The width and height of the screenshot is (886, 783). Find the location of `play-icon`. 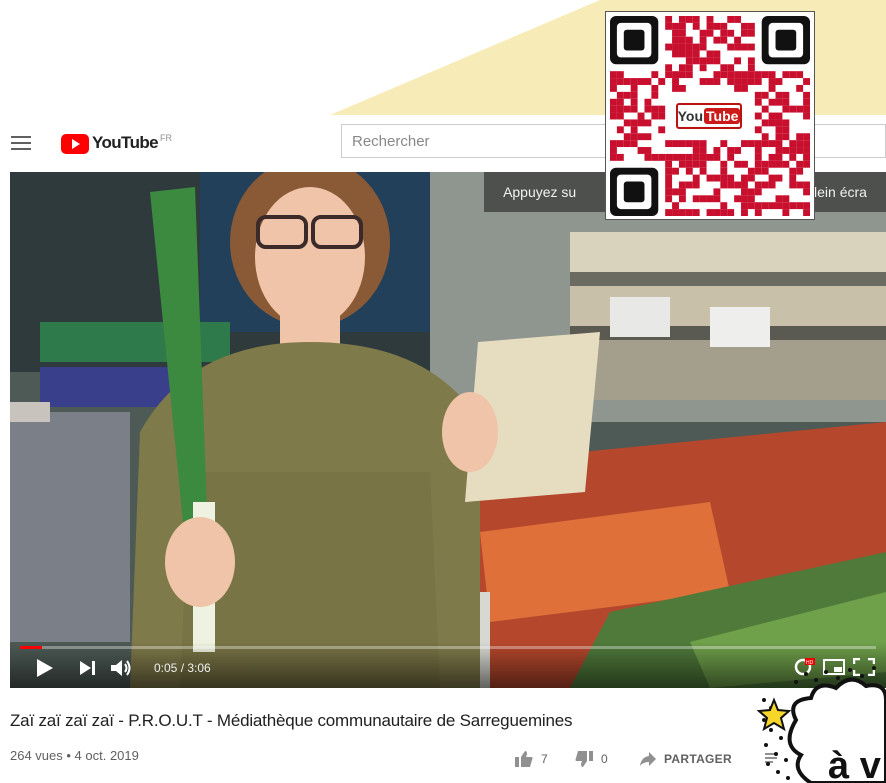

play-icon is located at coordinates (45, 668).